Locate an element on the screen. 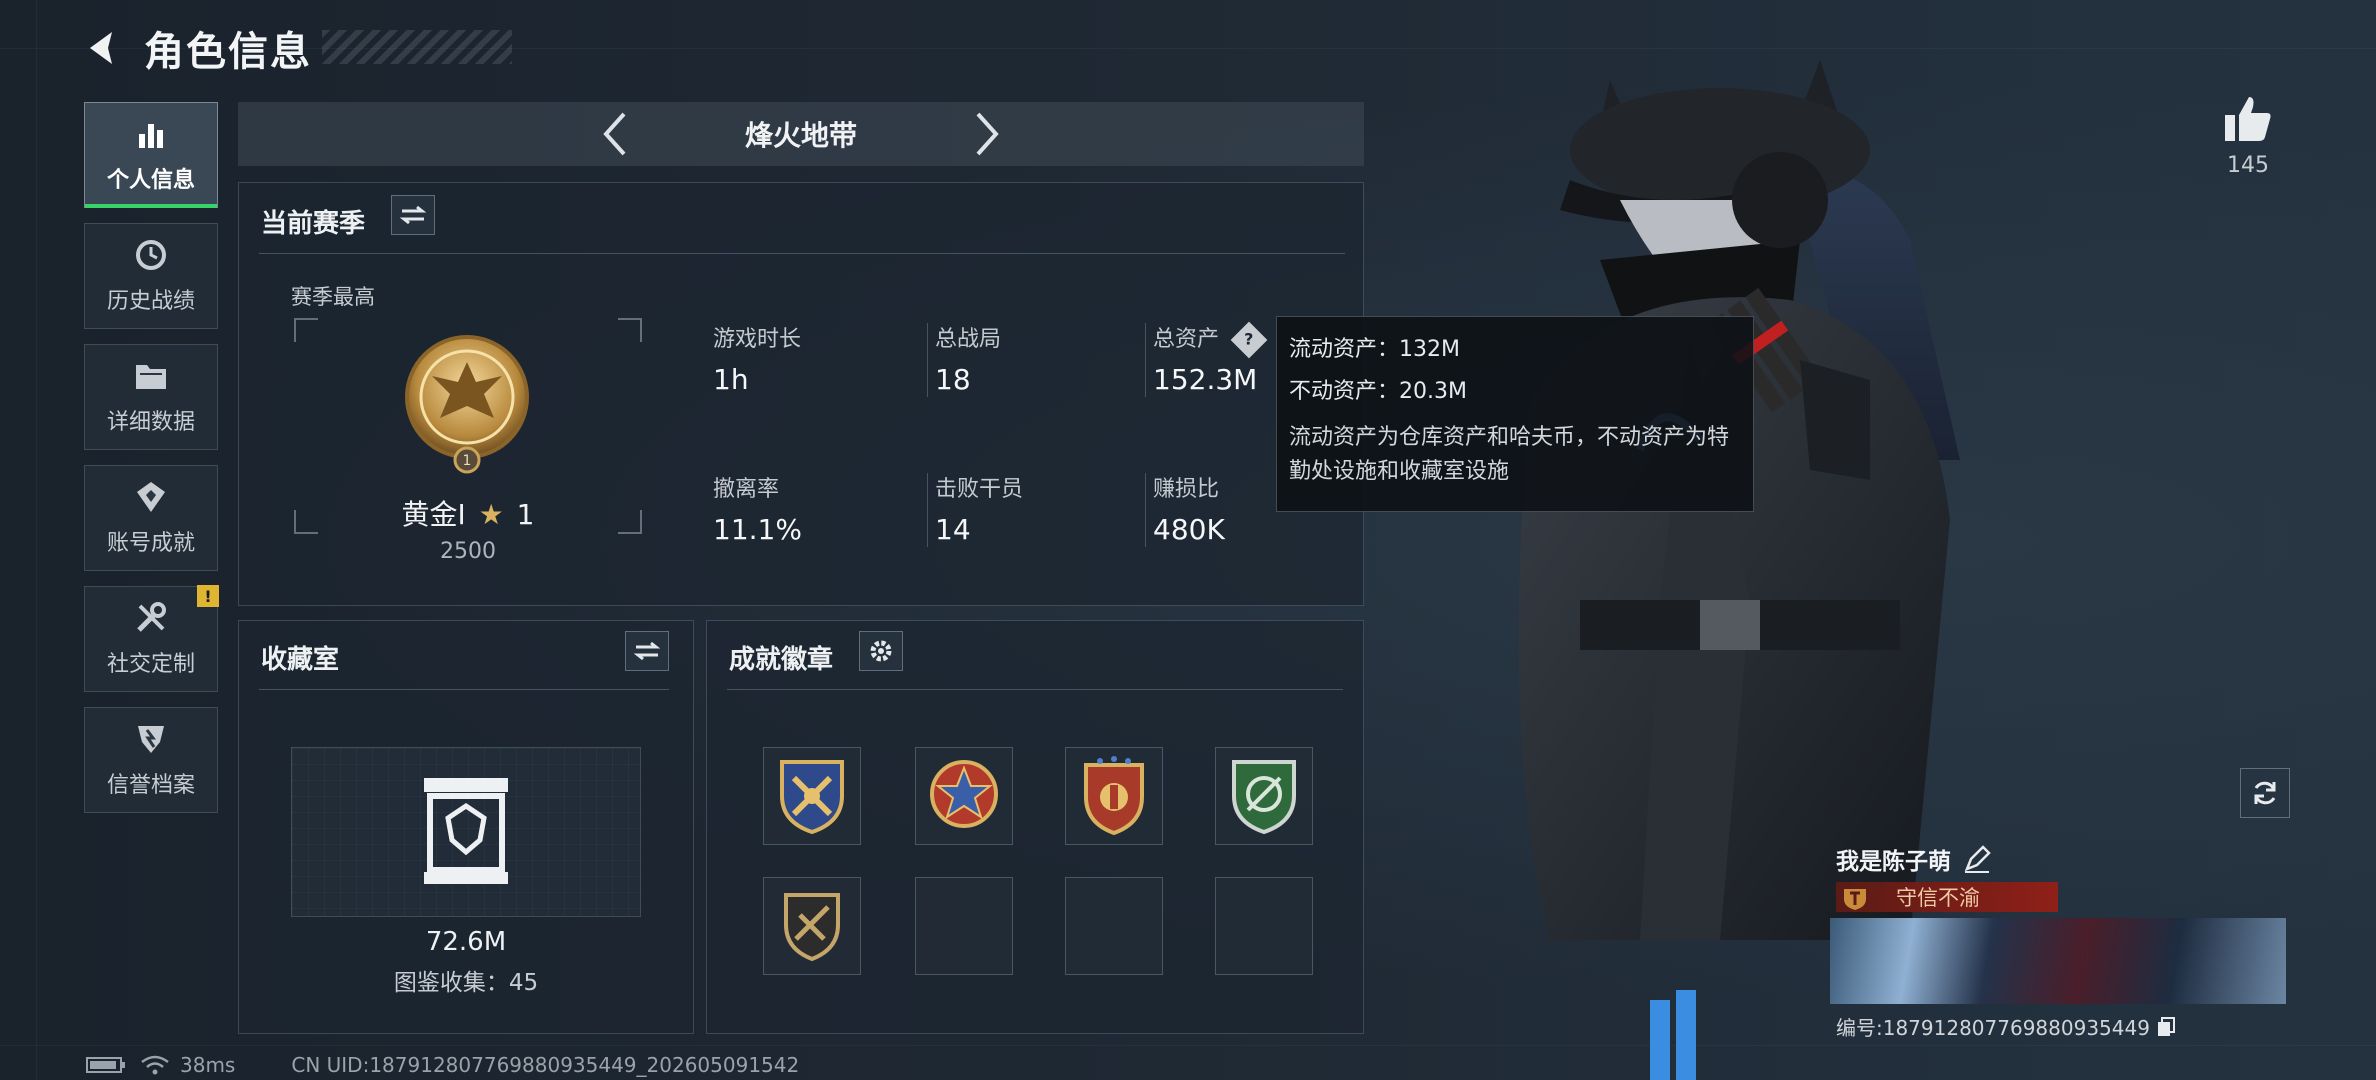 The height and width of the screenshot is (1080, 2376). copy-icon is located at coordinates (2166, 1027).